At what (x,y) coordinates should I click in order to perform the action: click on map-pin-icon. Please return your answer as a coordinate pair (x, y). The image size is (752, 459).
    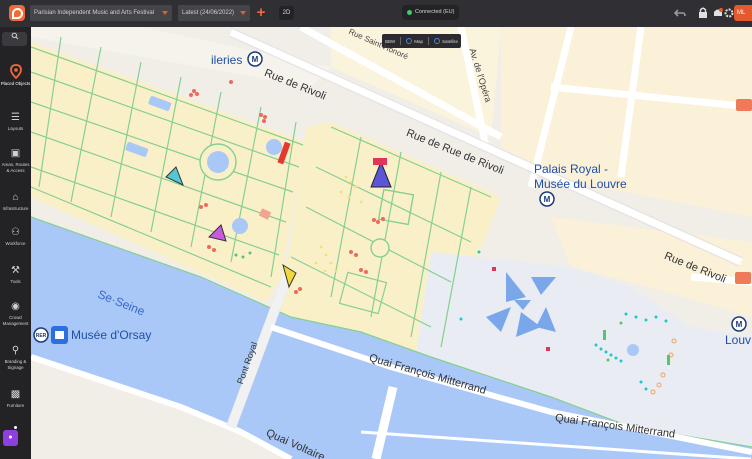
    Looking at the image, I should click on (15, 72).